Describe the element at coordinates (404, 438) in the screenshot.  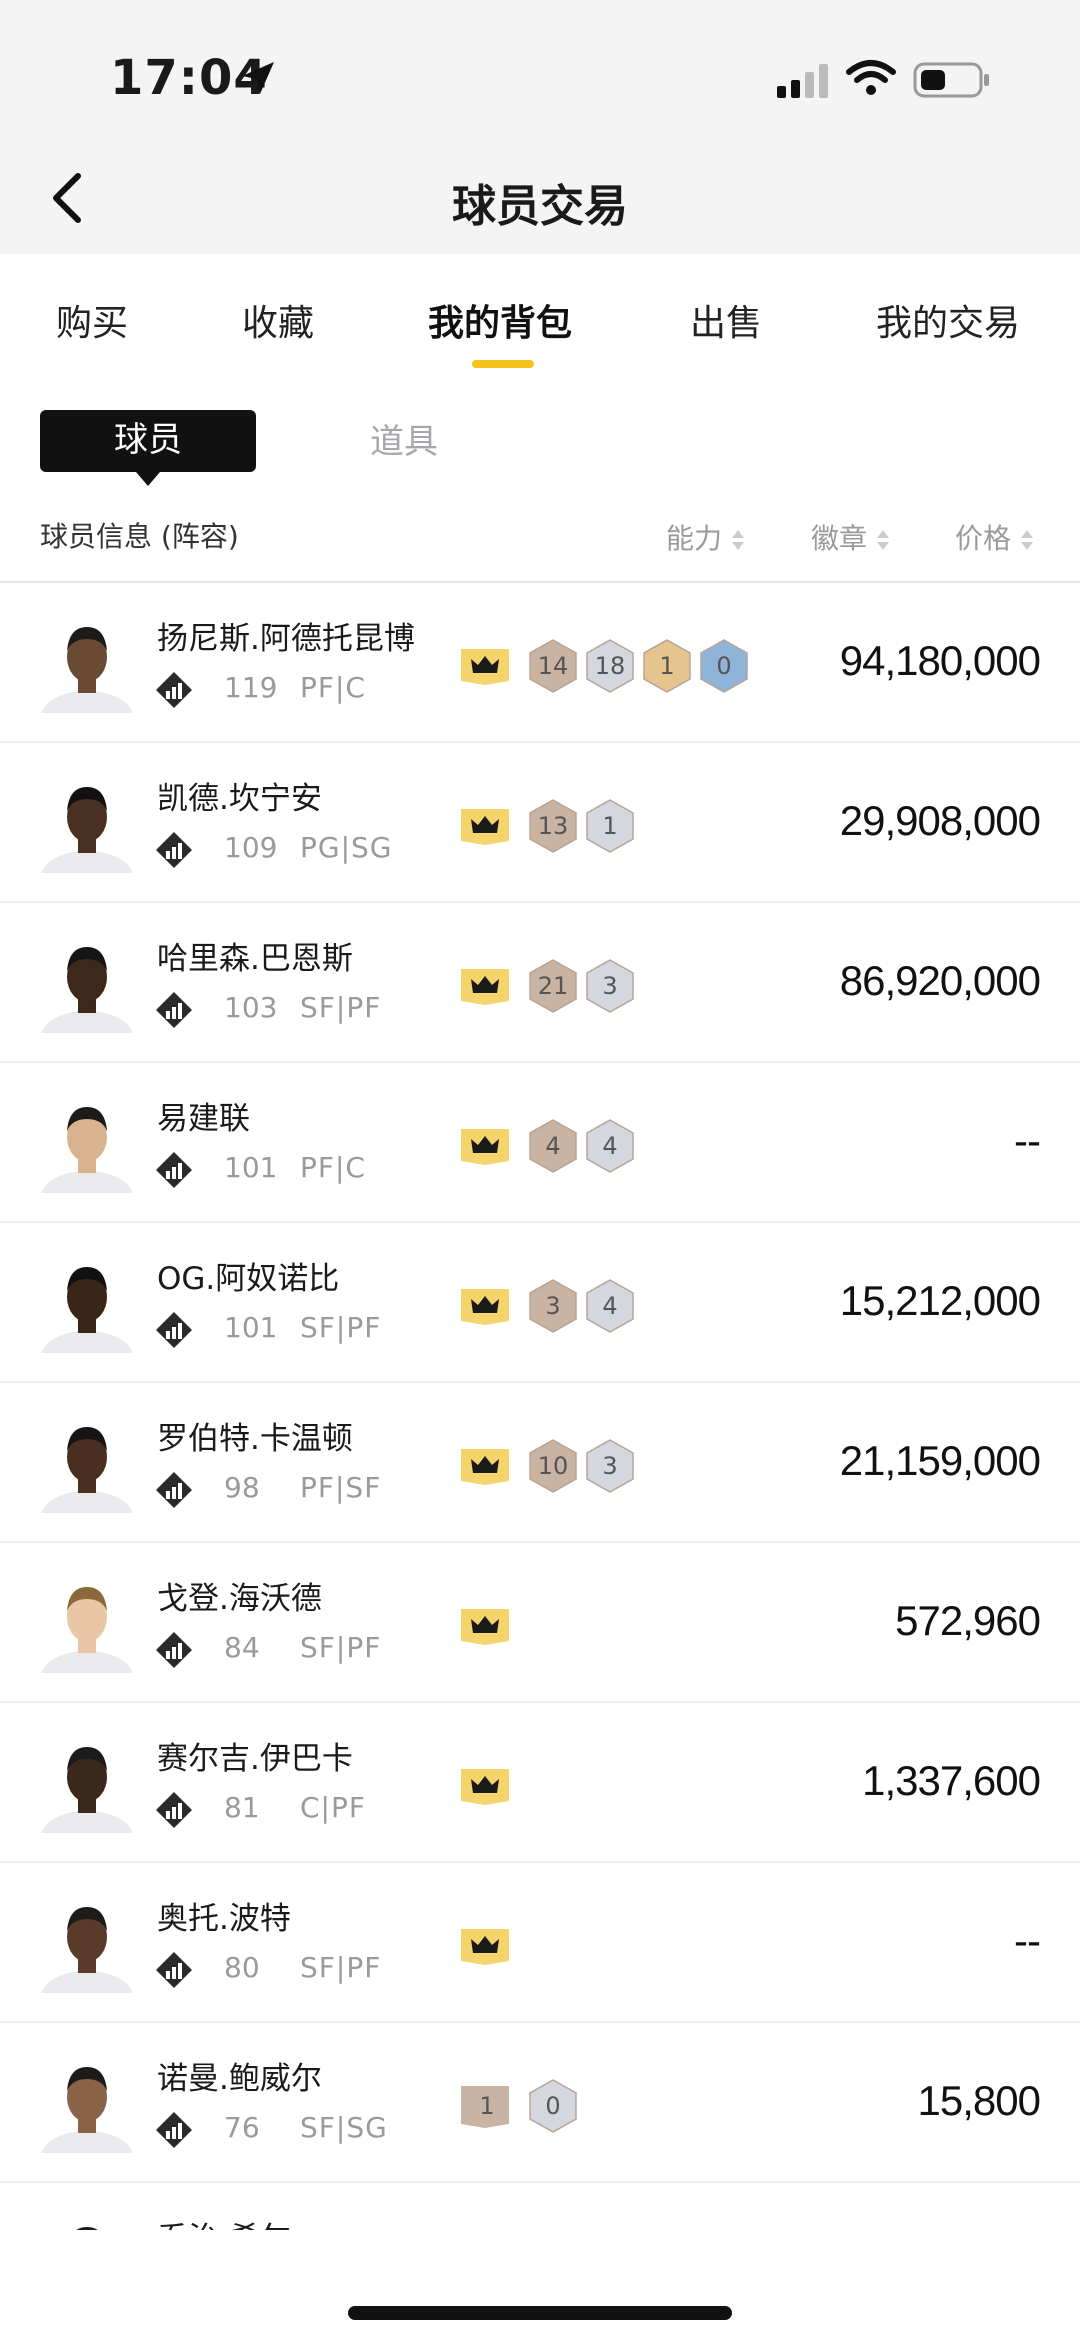
I see `subtab-items: 道具` at that location.